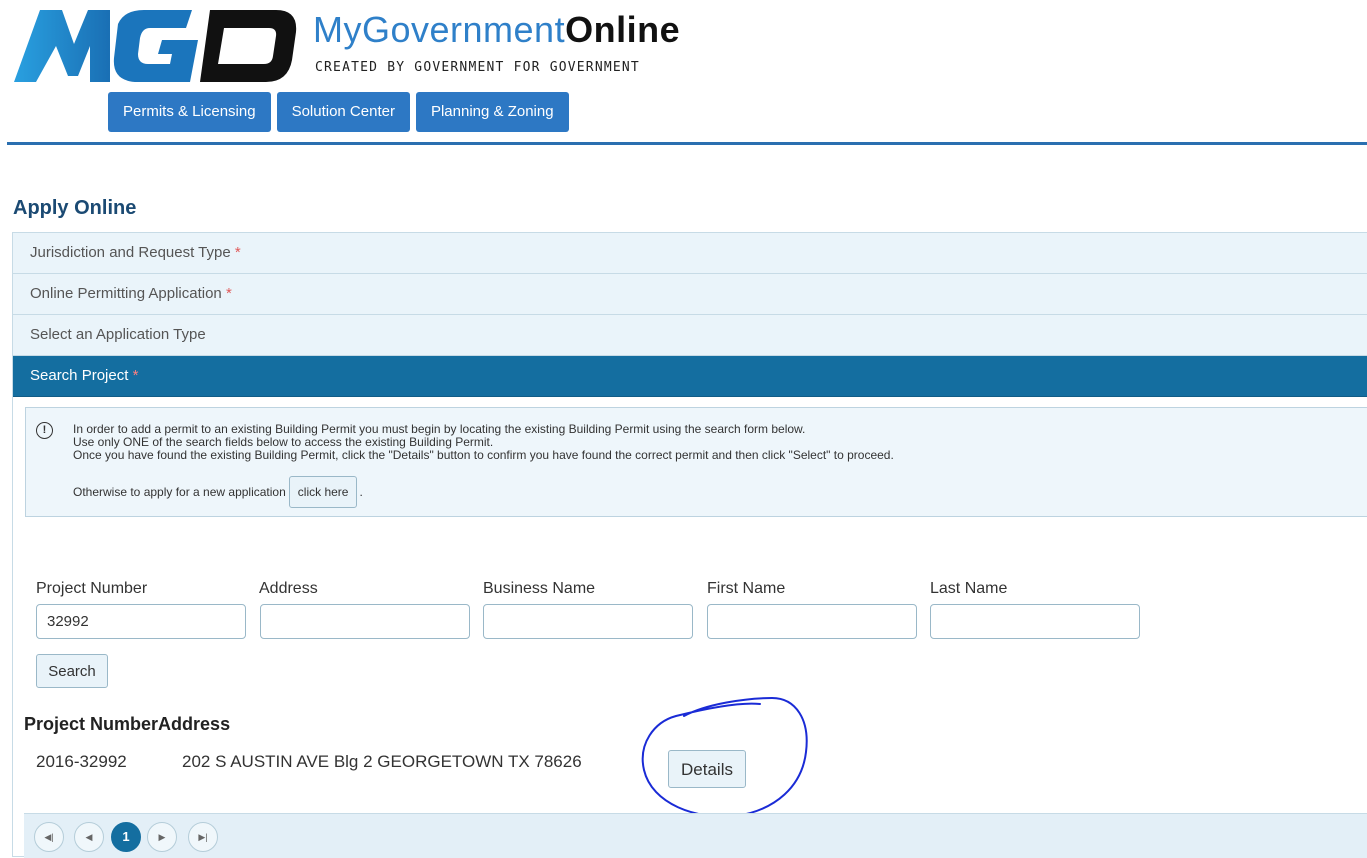 The height and width of the screenshot is (858, 1367). I want to click on result-project-number: 2016-32992, so click(81, 761).